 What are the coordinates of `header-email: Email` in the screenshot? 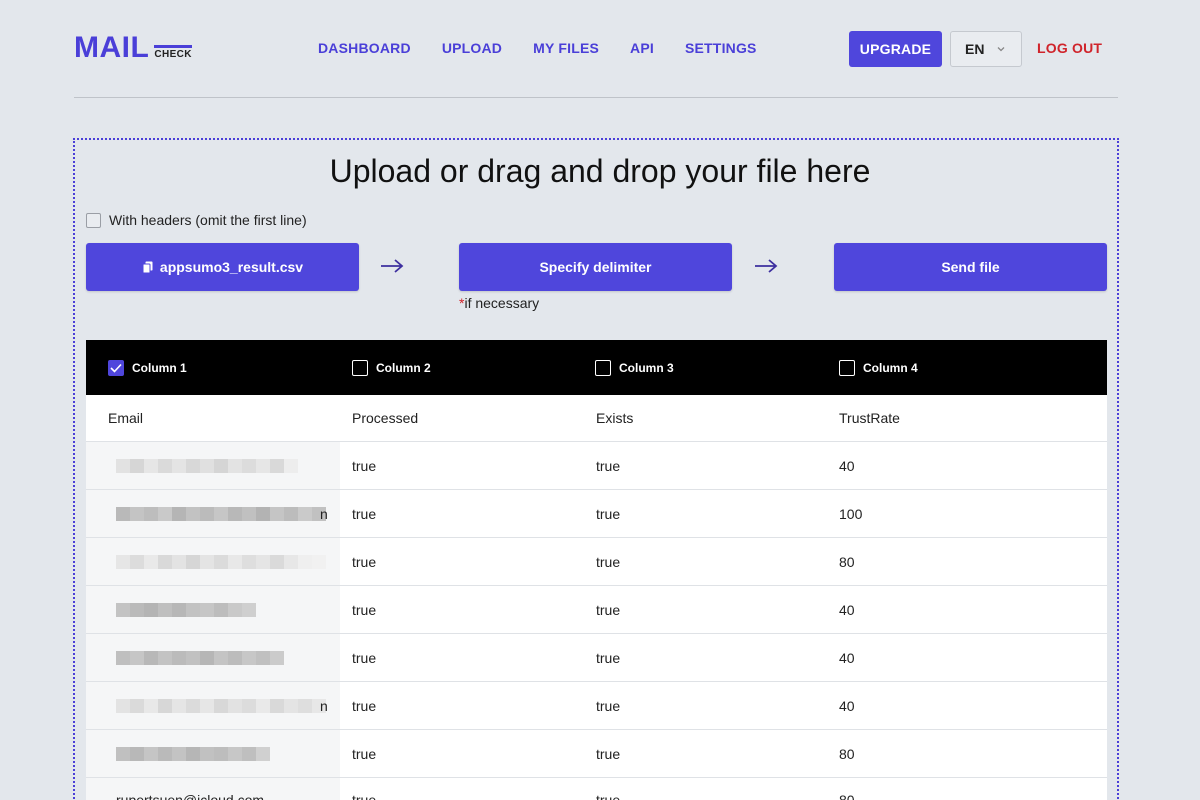 It's located at (126, 418).